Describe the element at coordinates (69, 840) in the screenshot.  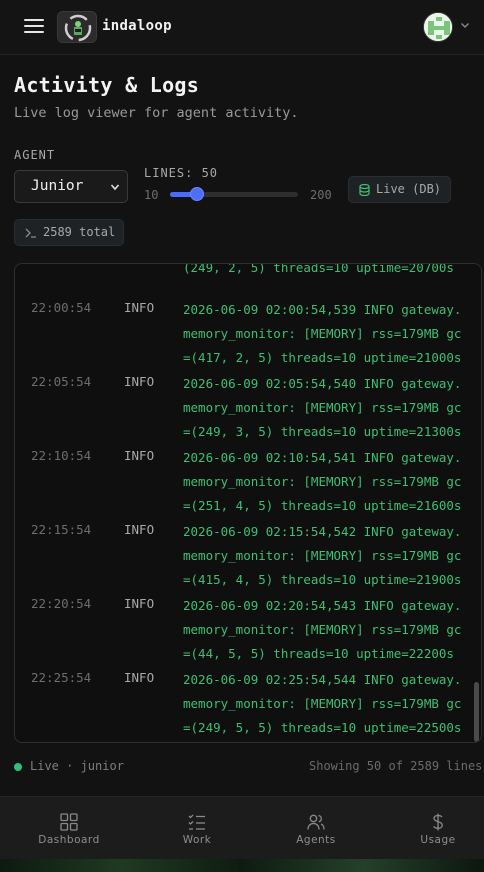
I see `nav-label: Dashboard` at that location.